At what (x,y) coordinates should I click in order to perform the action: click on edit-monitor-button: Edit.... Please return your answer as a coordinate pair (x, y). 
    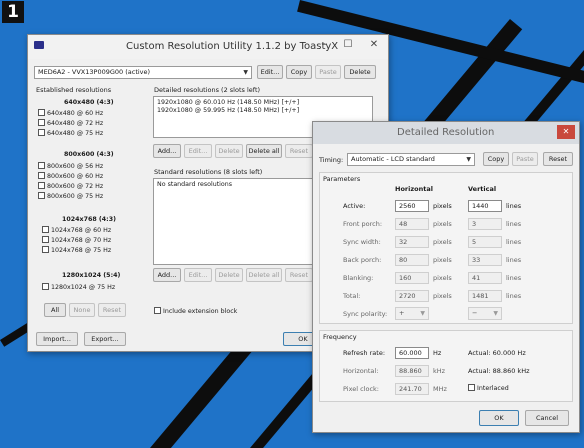
    Looking at the image, I should click on (270, 72).